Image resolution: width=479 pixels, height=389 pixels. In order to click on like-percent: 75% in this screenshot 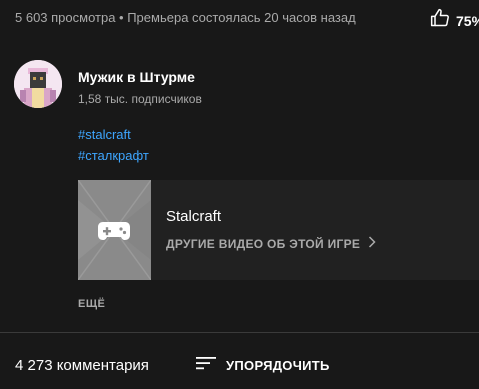, I will do `click(467, 20)`.